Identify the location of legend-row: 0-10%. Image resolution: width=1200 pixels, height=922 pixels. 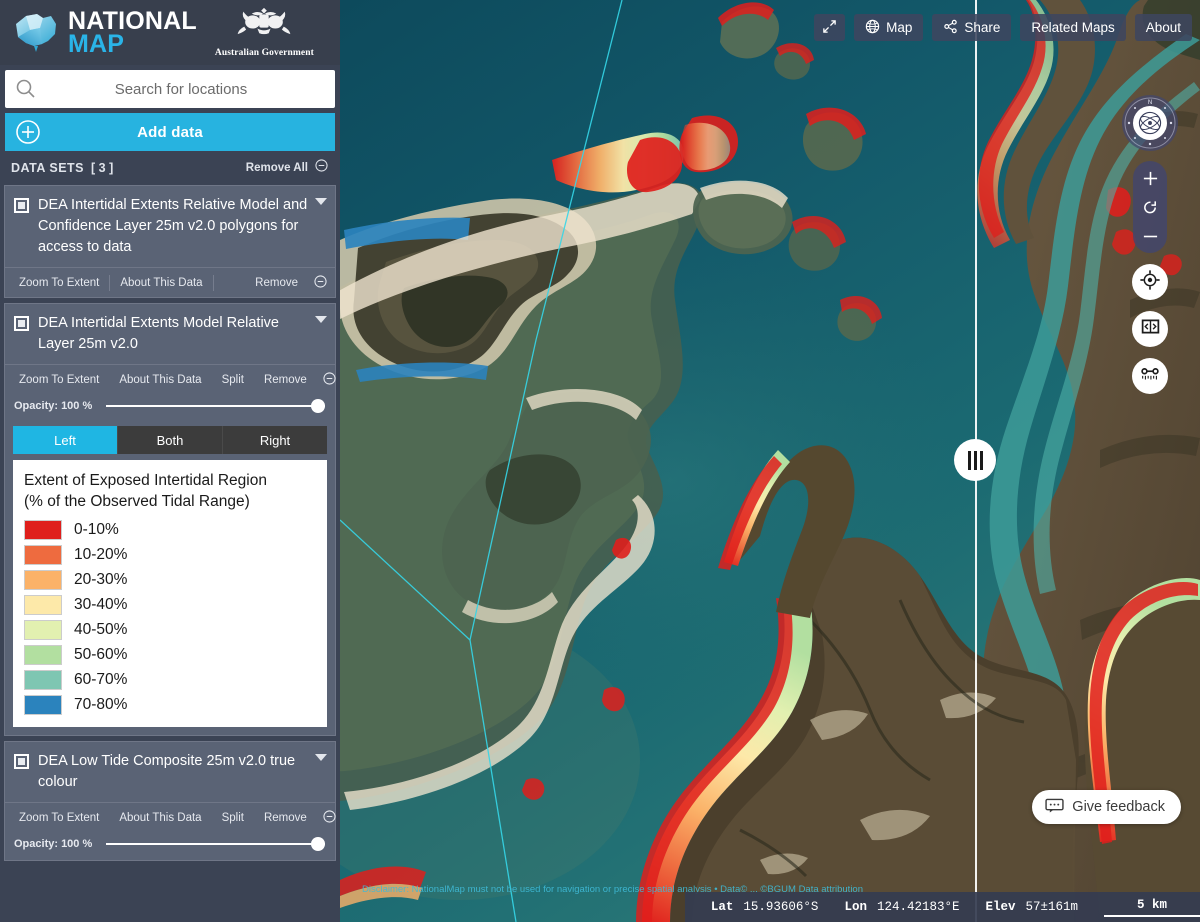
(170, 529).